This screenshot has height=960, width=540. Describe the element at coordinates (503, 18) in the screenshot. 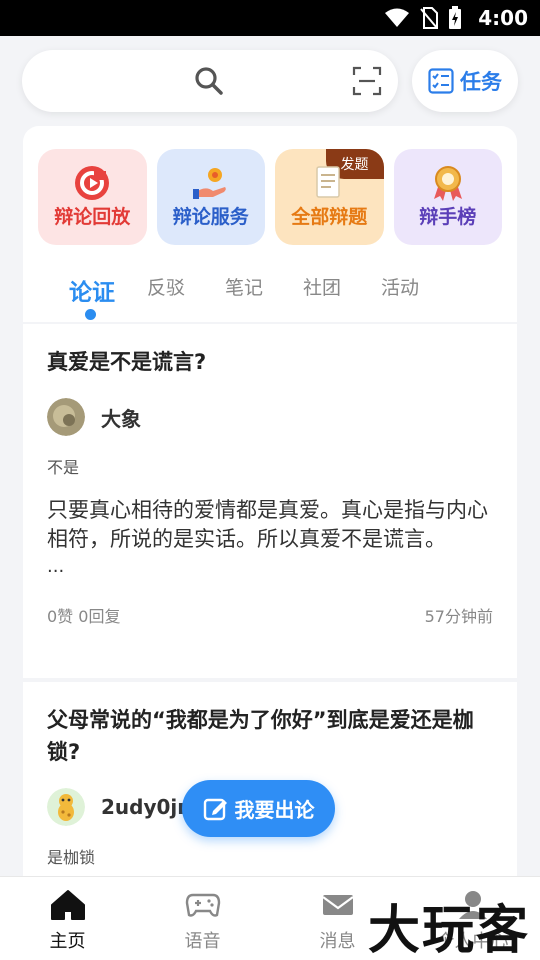

I see `clock: 4:00` at that location.